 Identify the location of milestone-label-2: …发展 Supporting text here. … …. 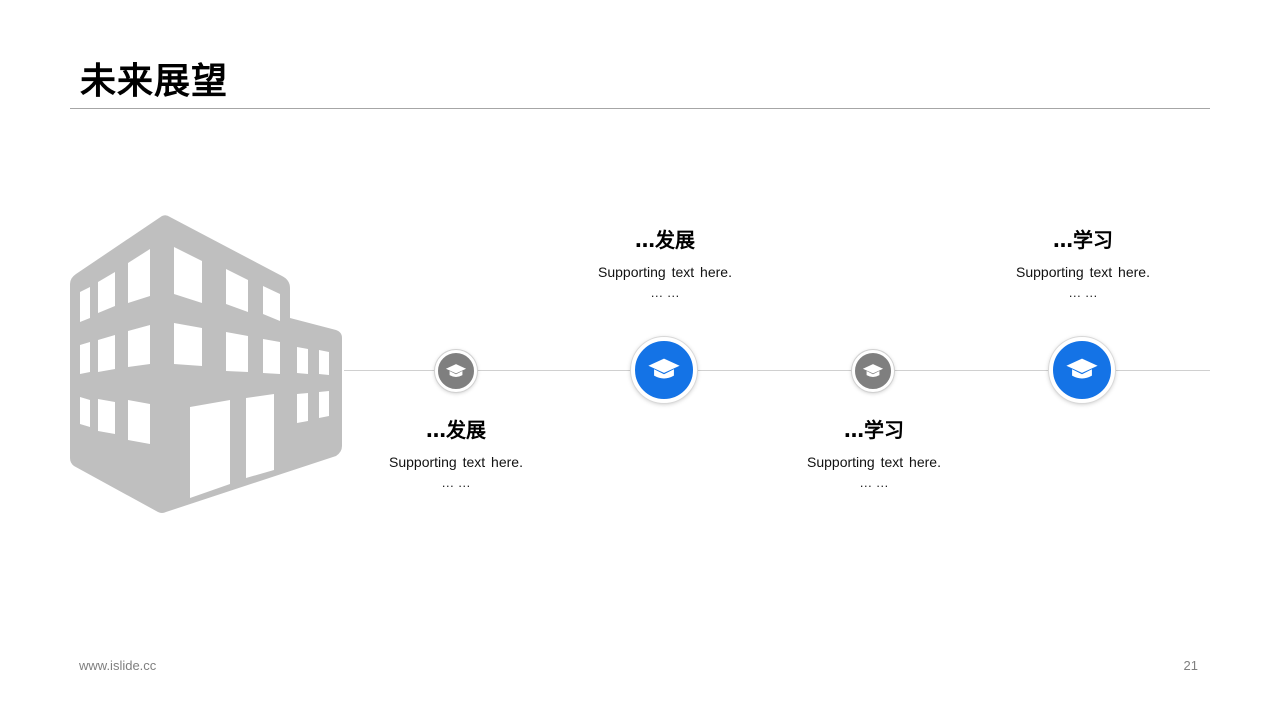
(665, 264).